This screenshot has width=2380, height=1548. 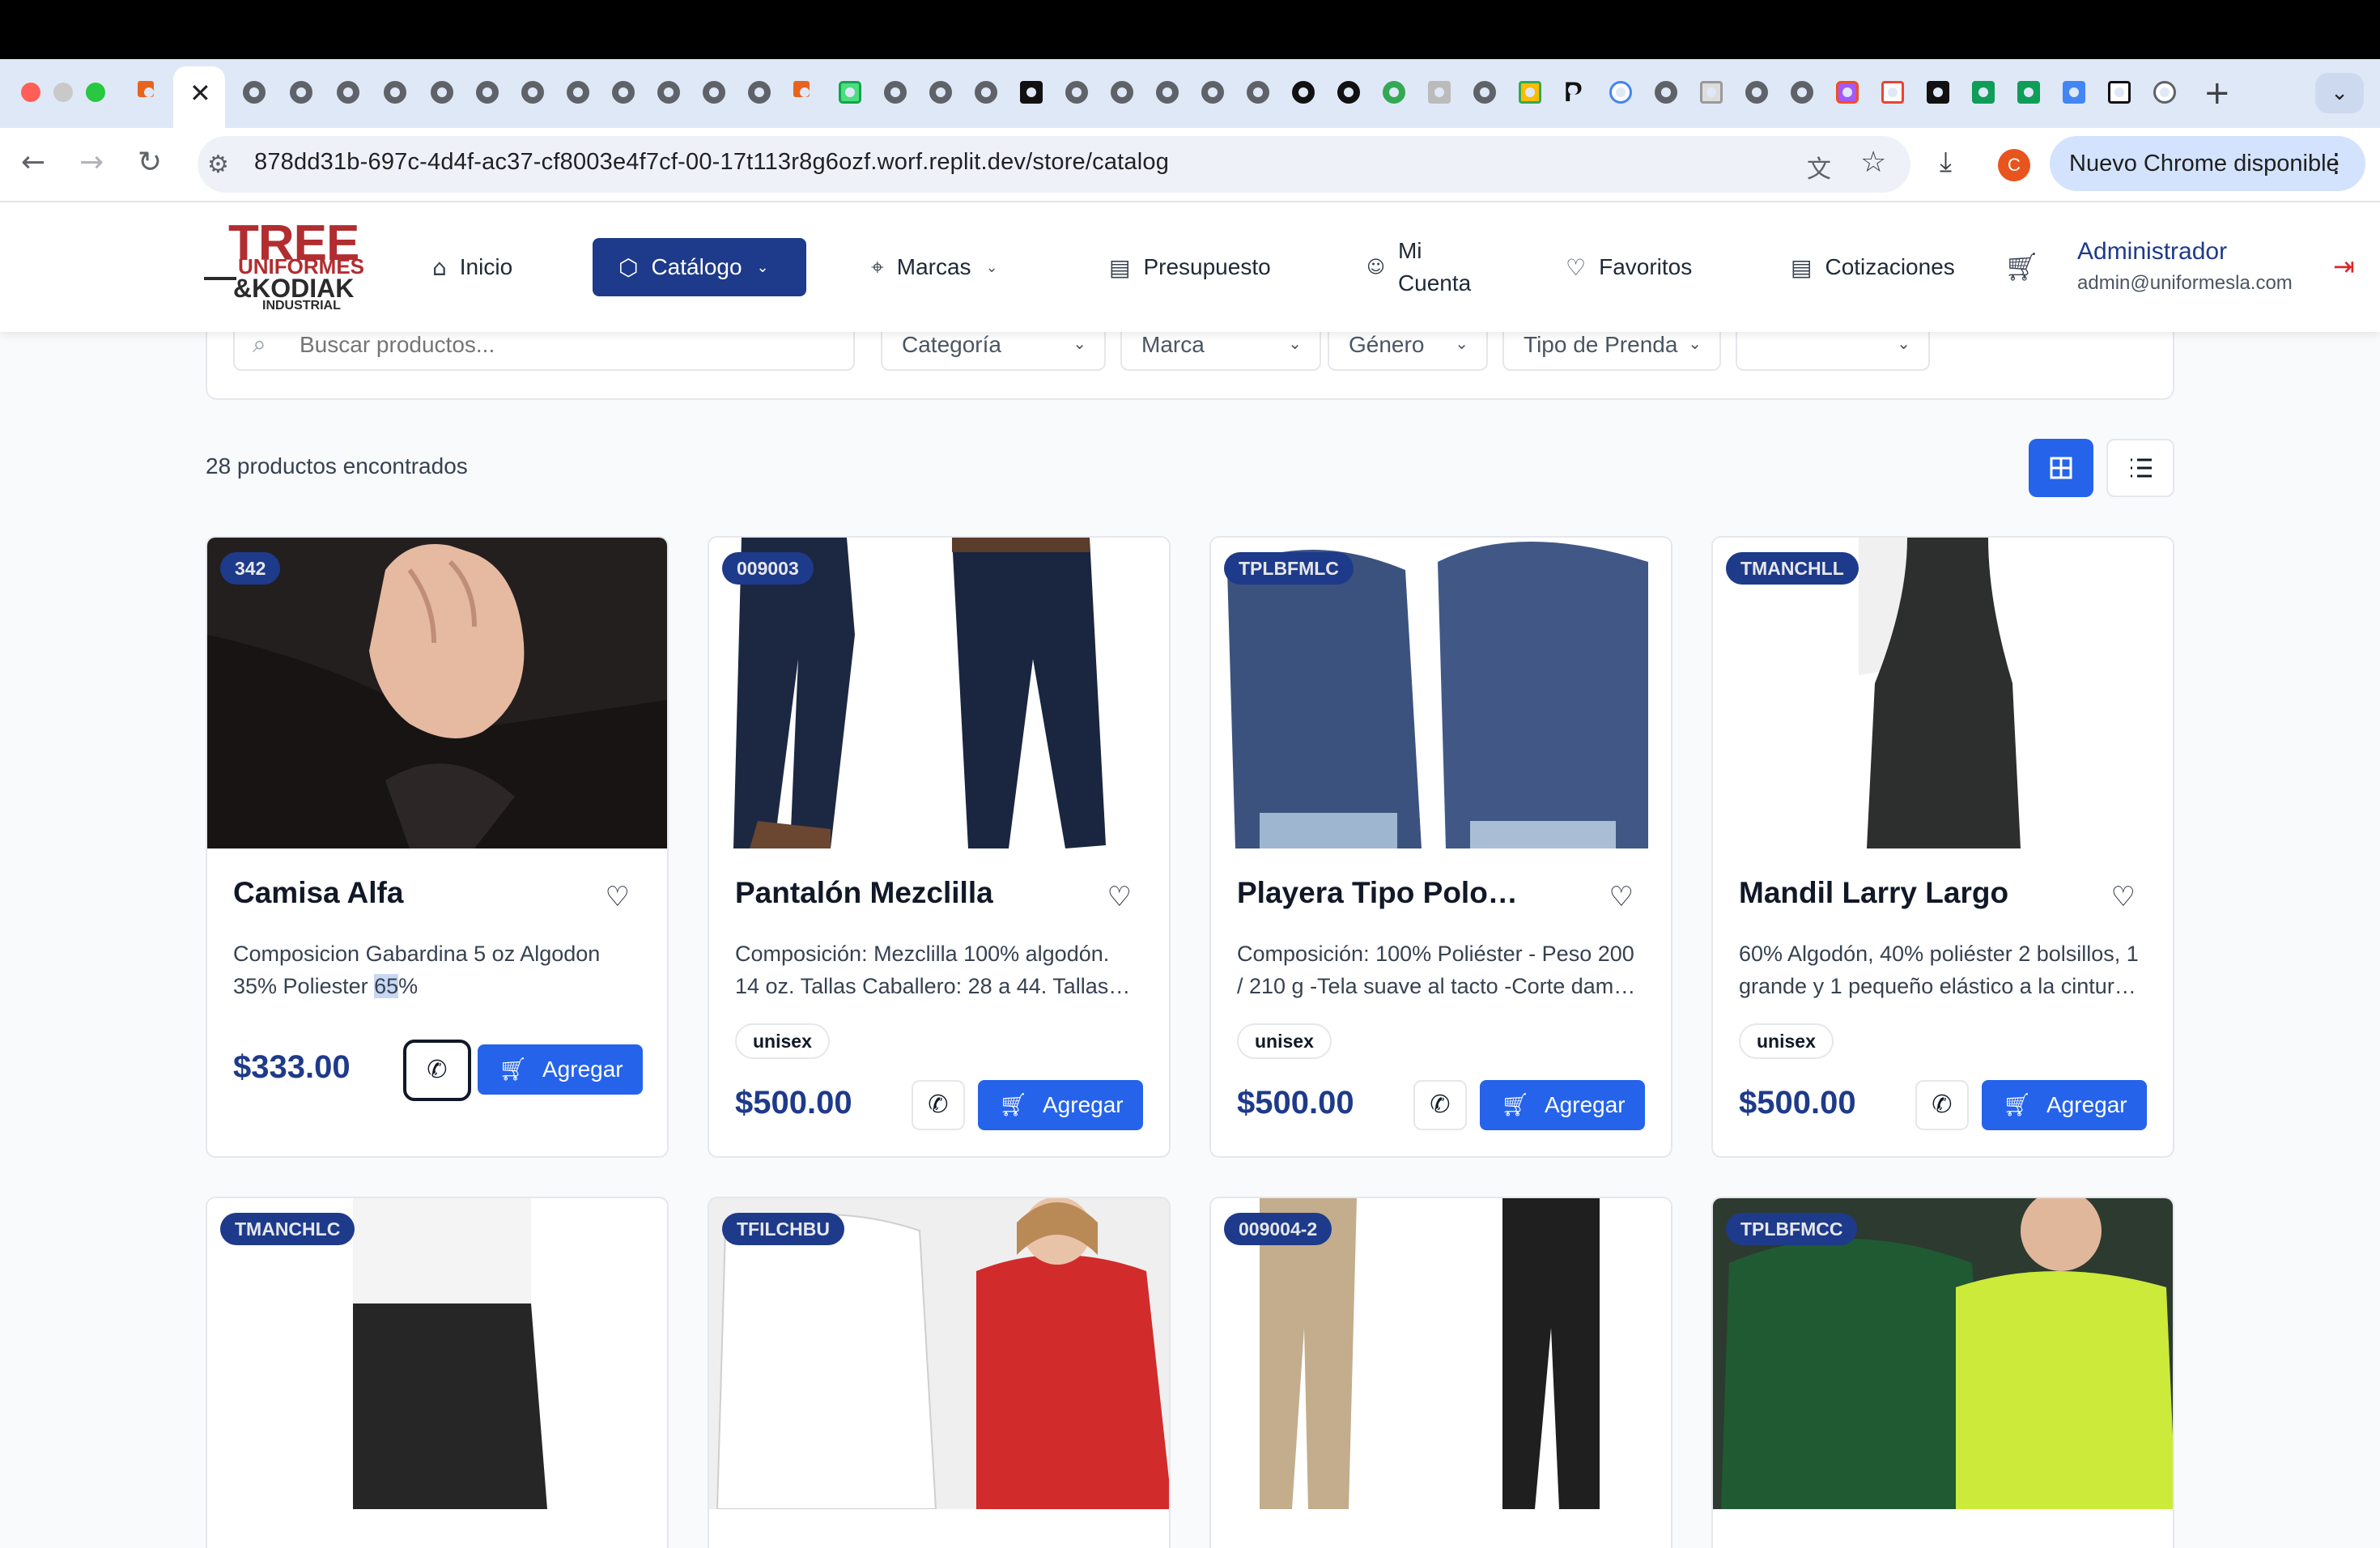 I want to click on tab-figma-icon, so click(x=1848, y=92).